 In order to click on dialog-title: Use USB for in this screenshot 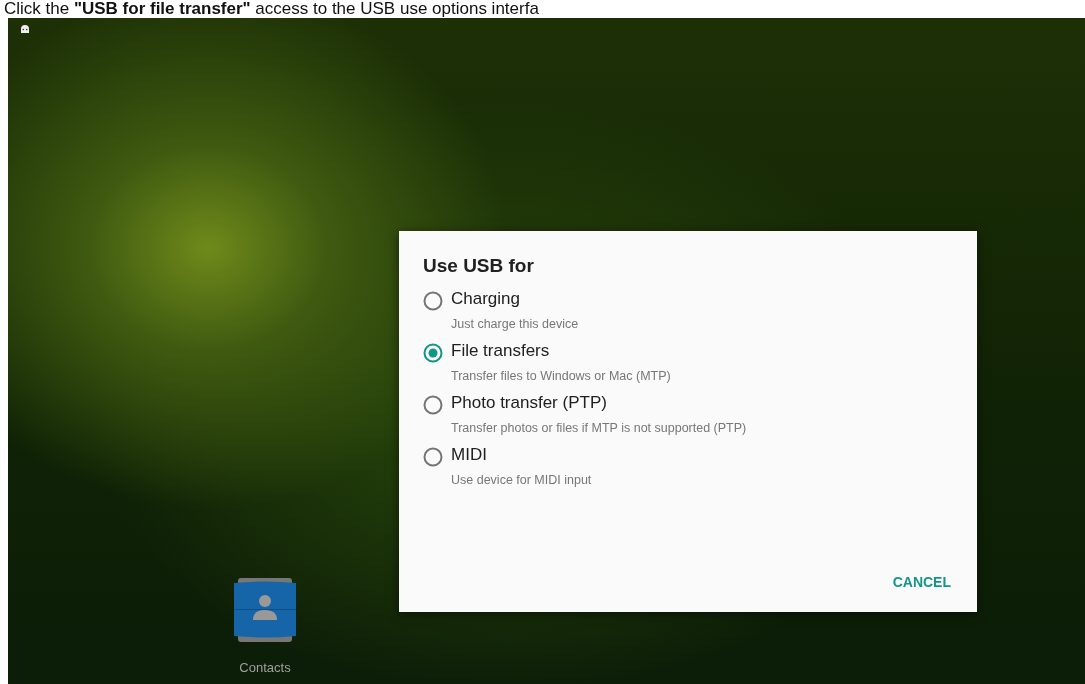, I will do `click(479, 266)`.